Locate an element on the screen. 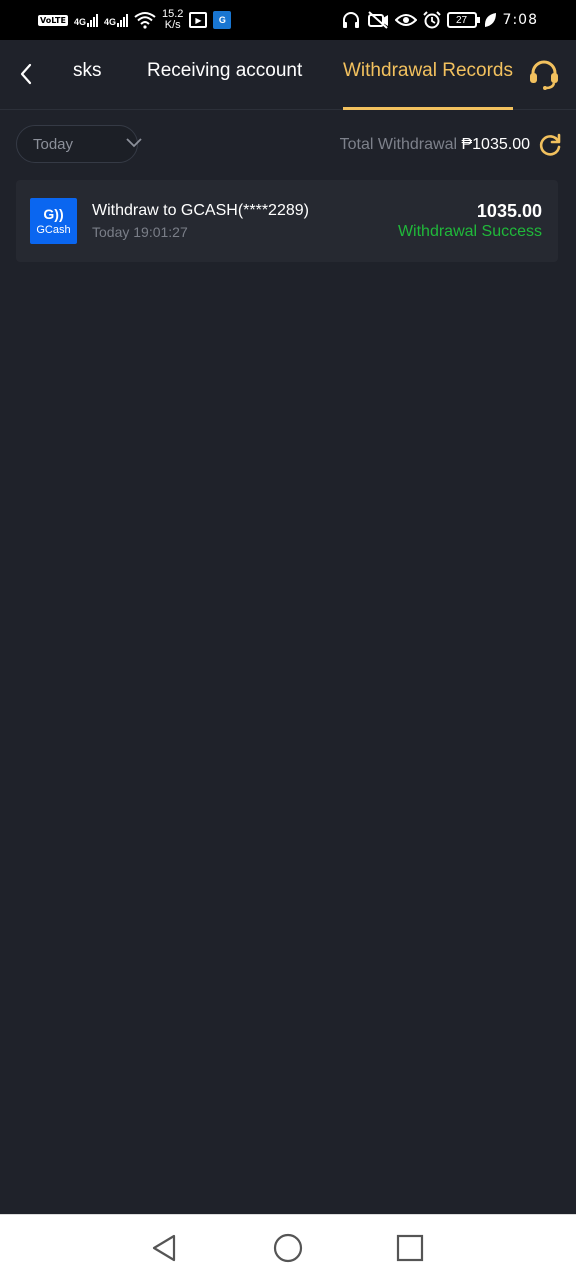 This screenshot has height=1280, width=576. nav-back-button is located at coordinates (164, 1248).